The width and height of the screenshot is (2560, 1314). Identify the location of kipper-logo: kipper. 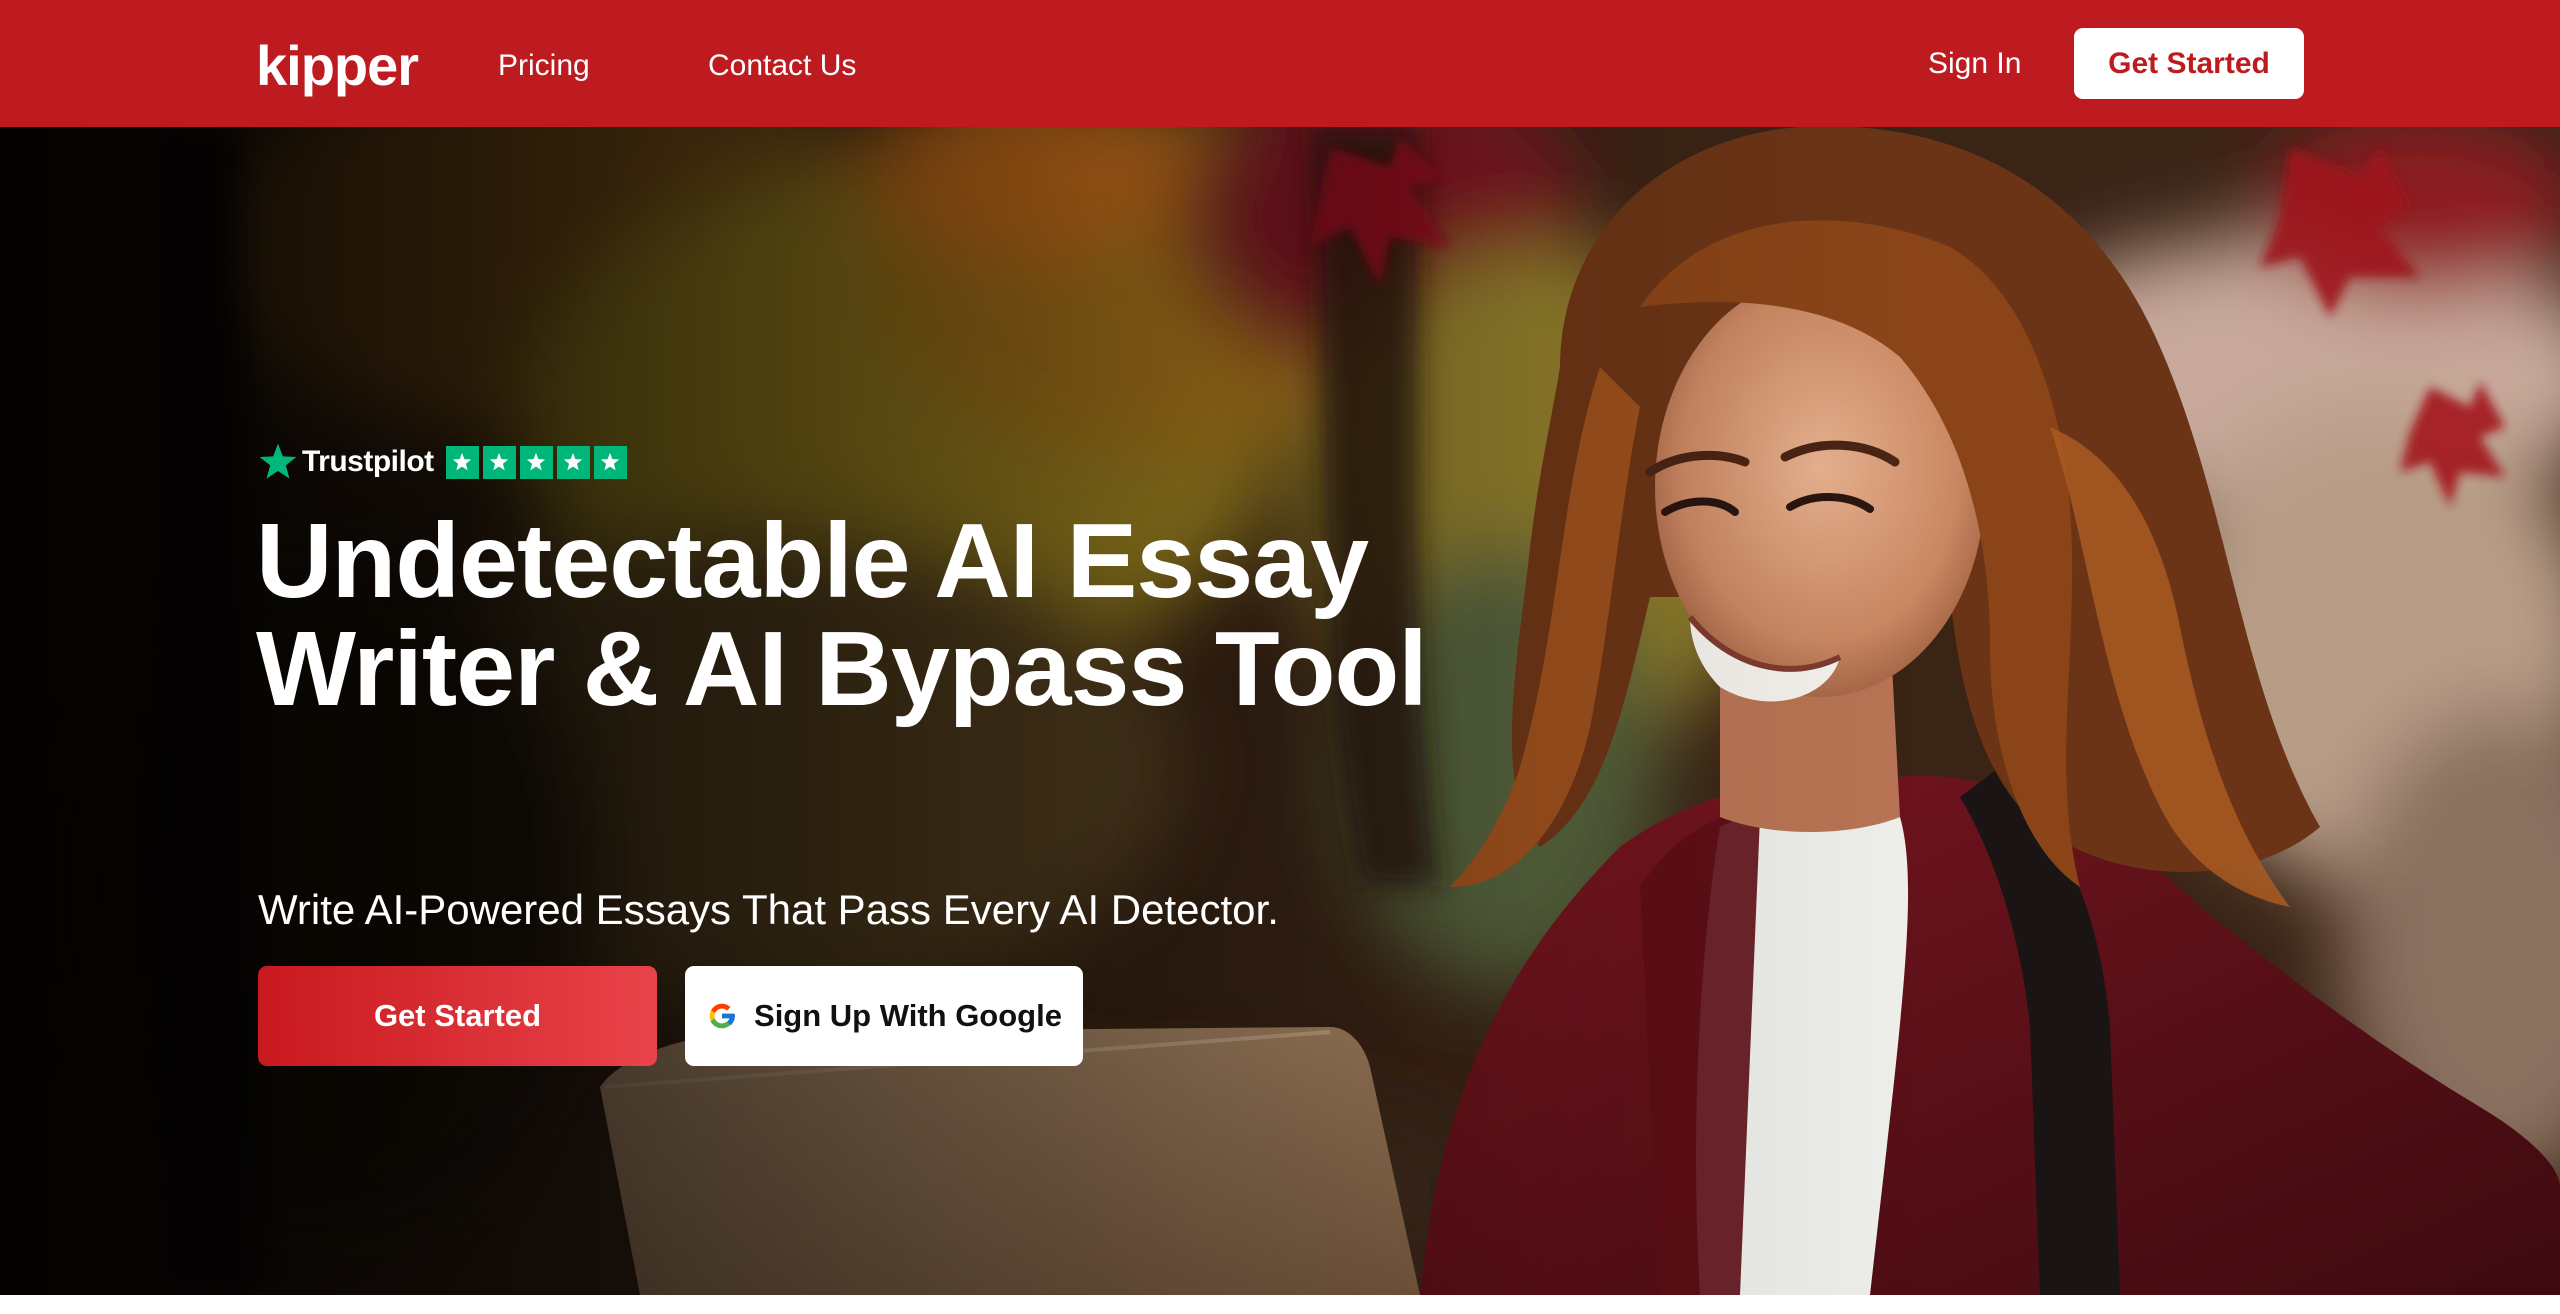
(337, 66).